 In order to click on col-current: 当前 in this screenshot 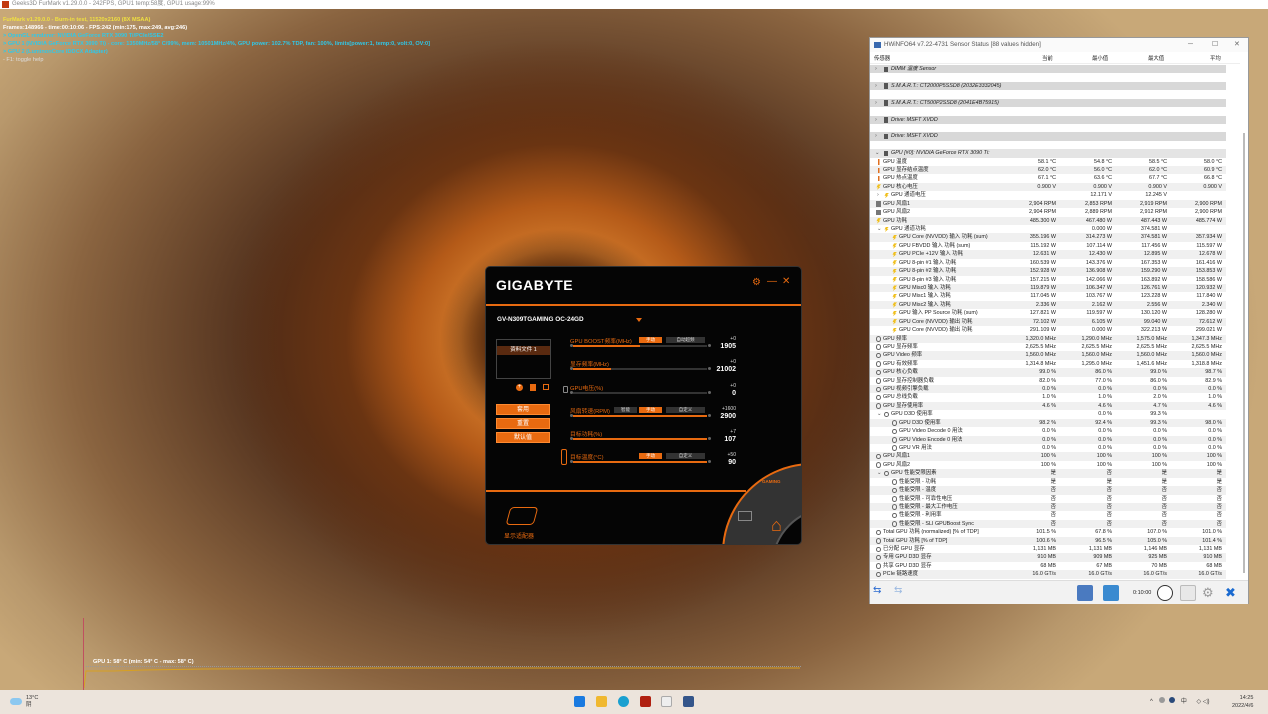, I will do `click(1047, 59)`.